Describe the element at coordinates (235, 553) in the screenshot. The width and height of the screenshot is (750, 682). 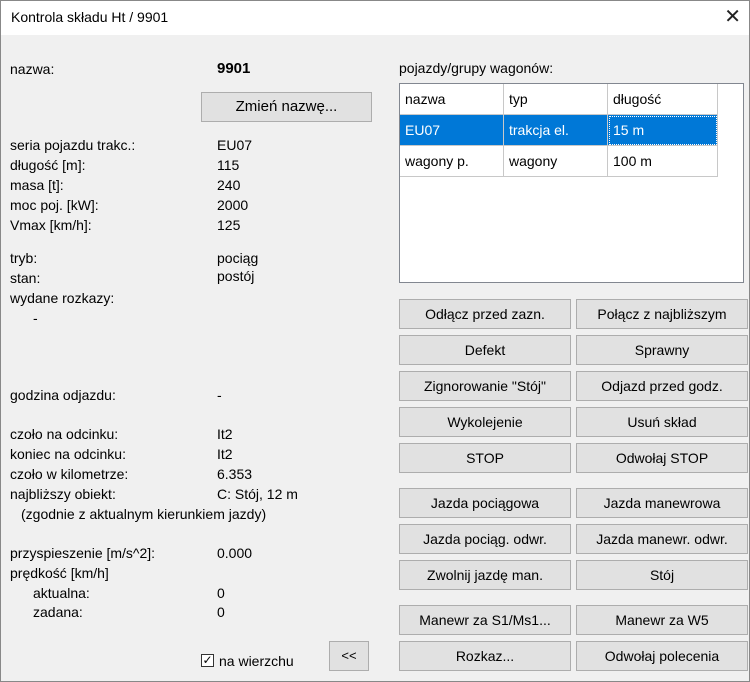
I see `accel-value: 0.000` at that location.